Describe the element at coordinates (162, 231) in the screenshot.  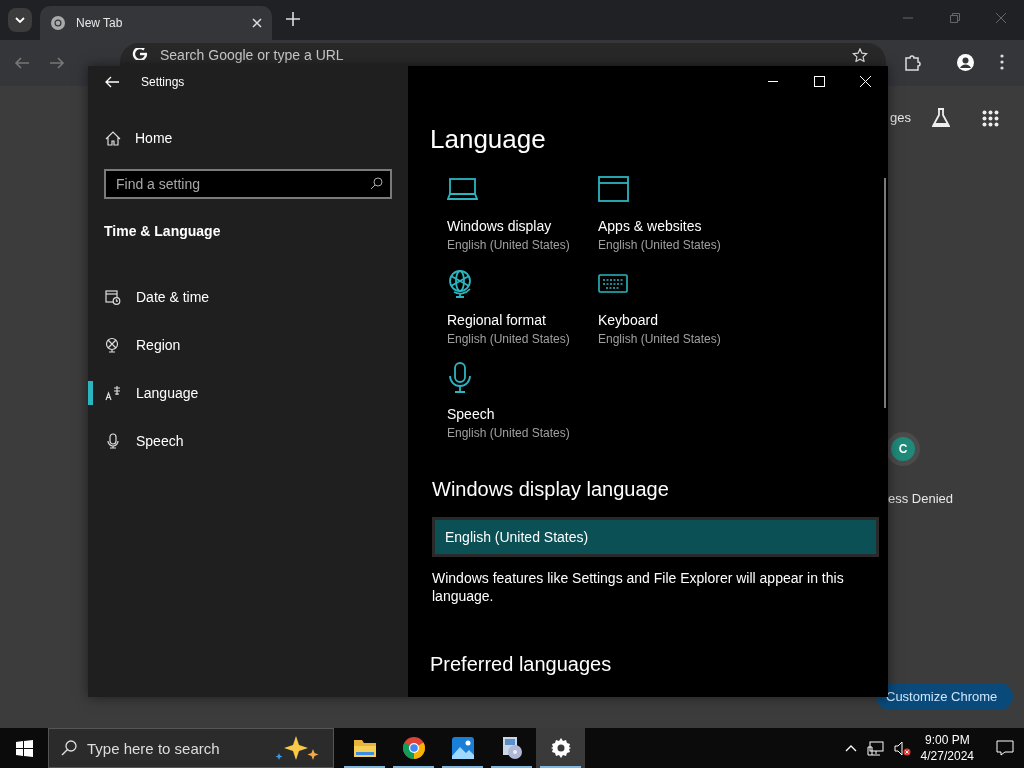
I see `section-heading: Time & Language` at that location.